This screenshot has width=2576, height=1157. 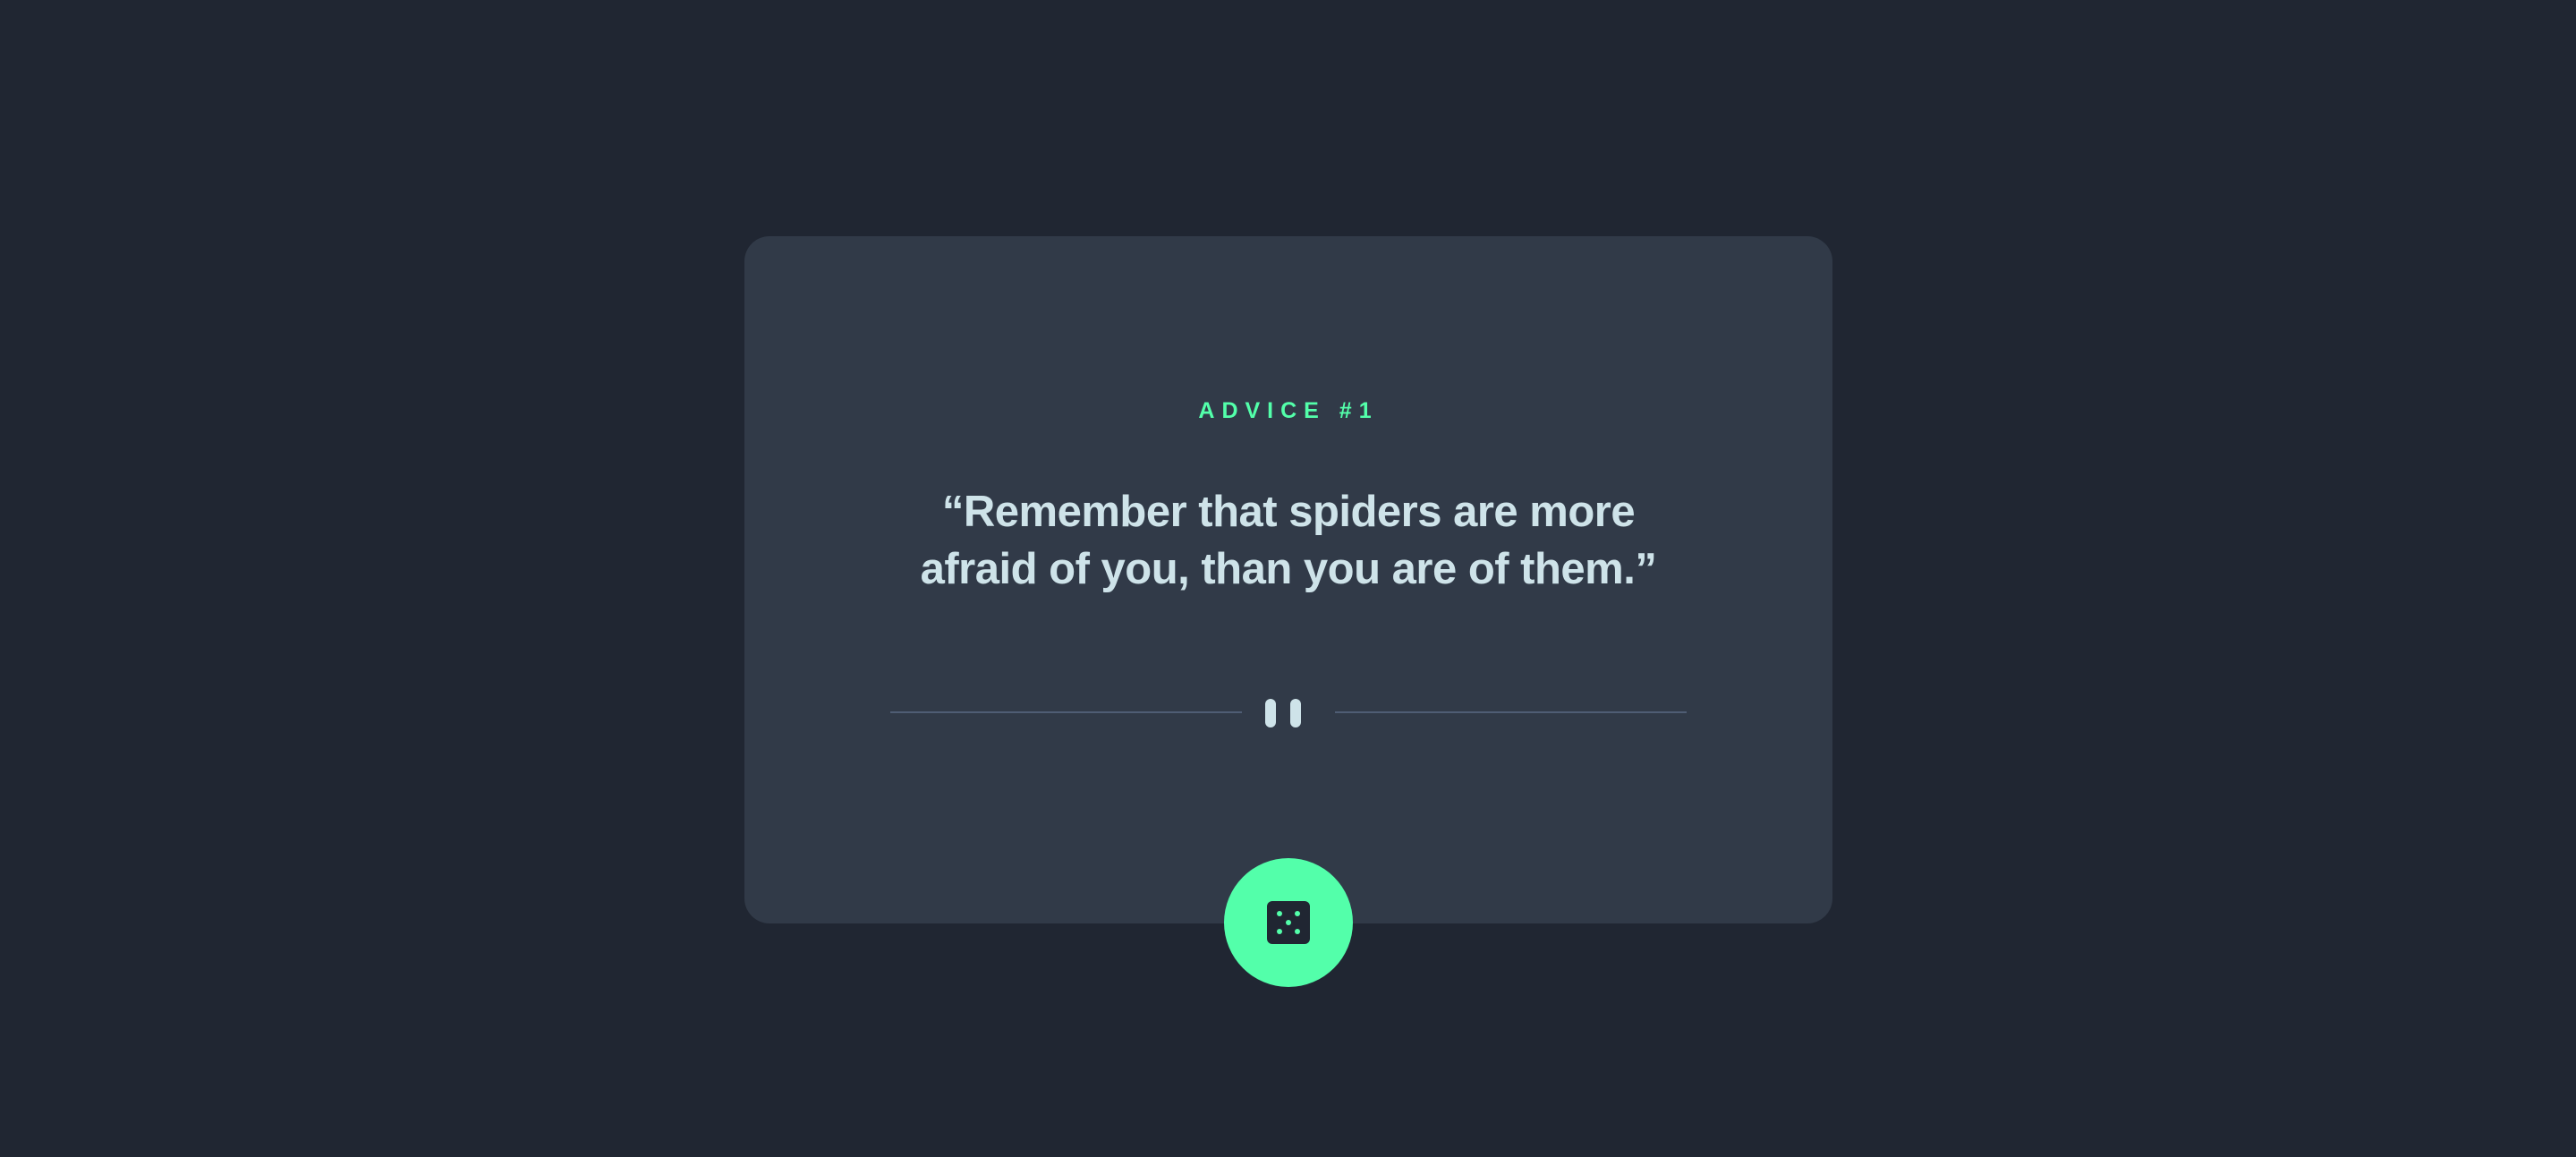 I want to click on divider, so click(x=1288, y=712).